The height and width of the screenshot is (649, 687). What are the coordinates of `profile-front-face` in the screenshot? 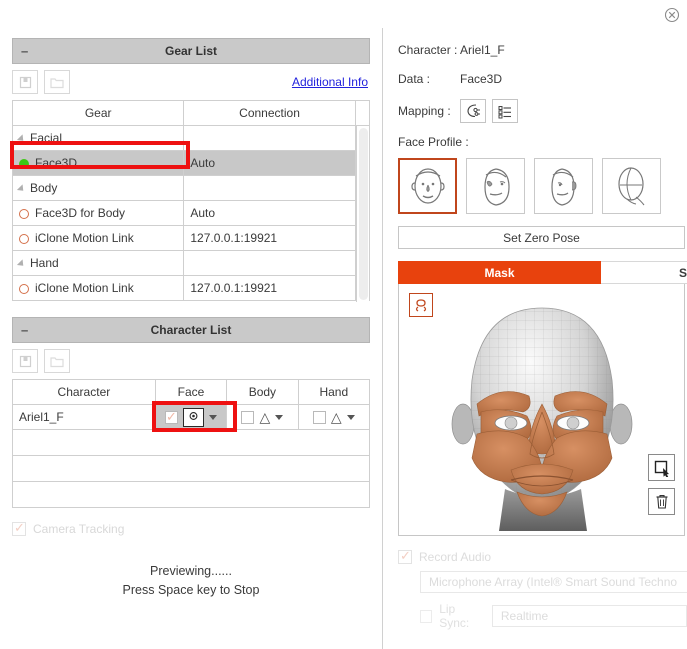 It's located at (427, 186).